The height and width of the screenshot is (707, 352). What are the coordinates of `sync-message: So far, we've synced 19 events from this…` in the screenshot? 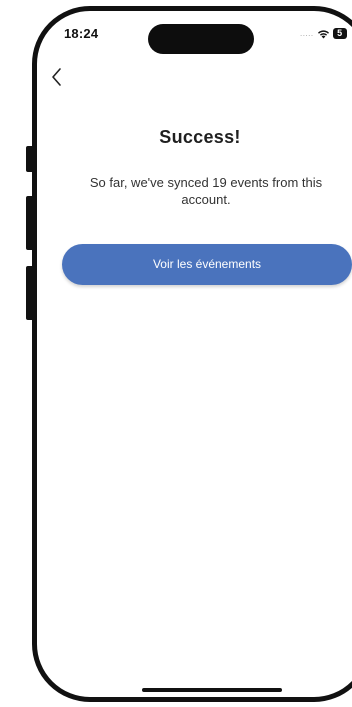 It's located at (206, 191).